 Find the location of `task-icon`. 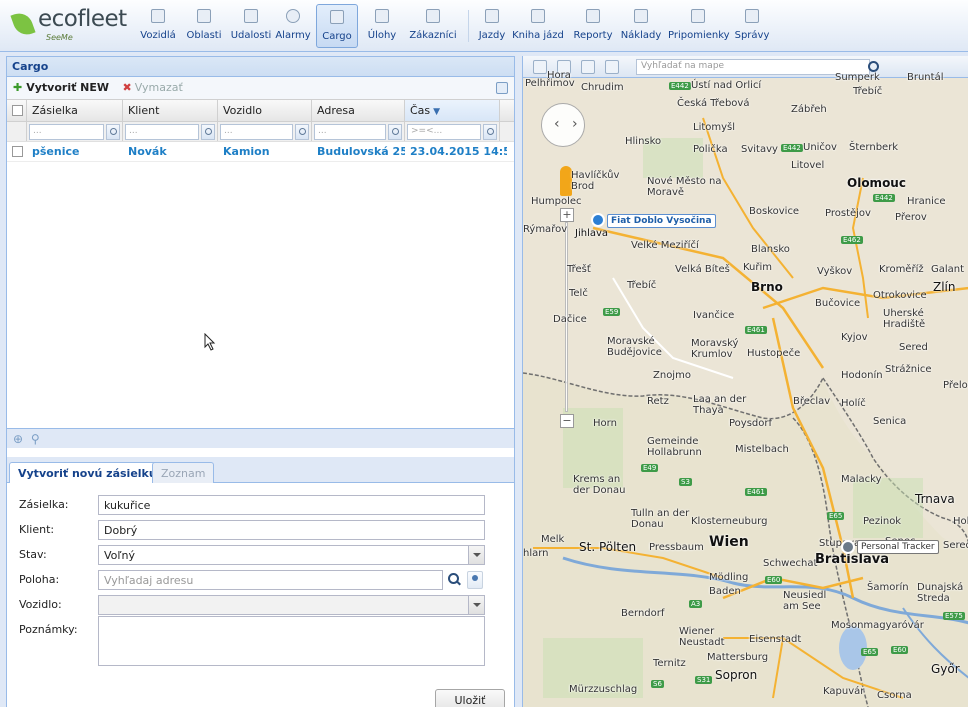

task-icon is located at coordinates (382, 16).